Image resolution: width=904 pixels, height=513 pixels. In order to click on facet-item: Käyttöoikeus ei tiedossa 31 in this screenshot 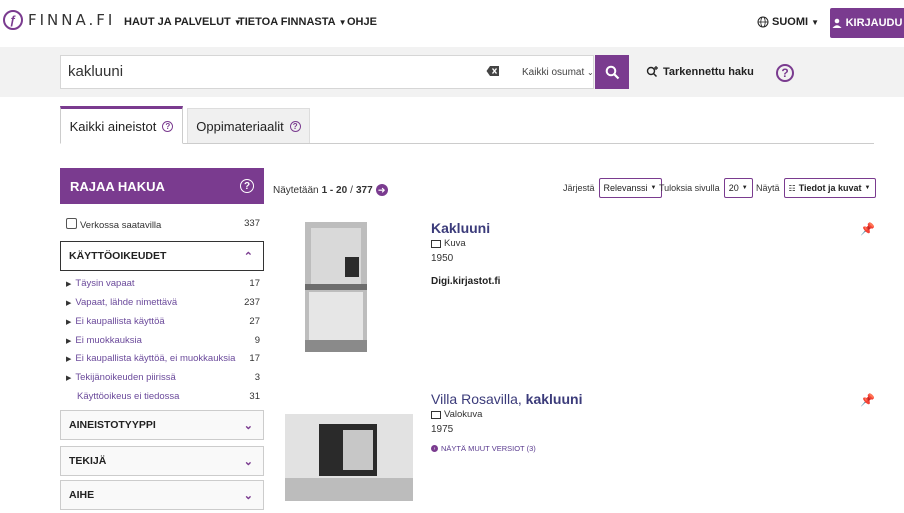, I will do `click(163, 396)`.